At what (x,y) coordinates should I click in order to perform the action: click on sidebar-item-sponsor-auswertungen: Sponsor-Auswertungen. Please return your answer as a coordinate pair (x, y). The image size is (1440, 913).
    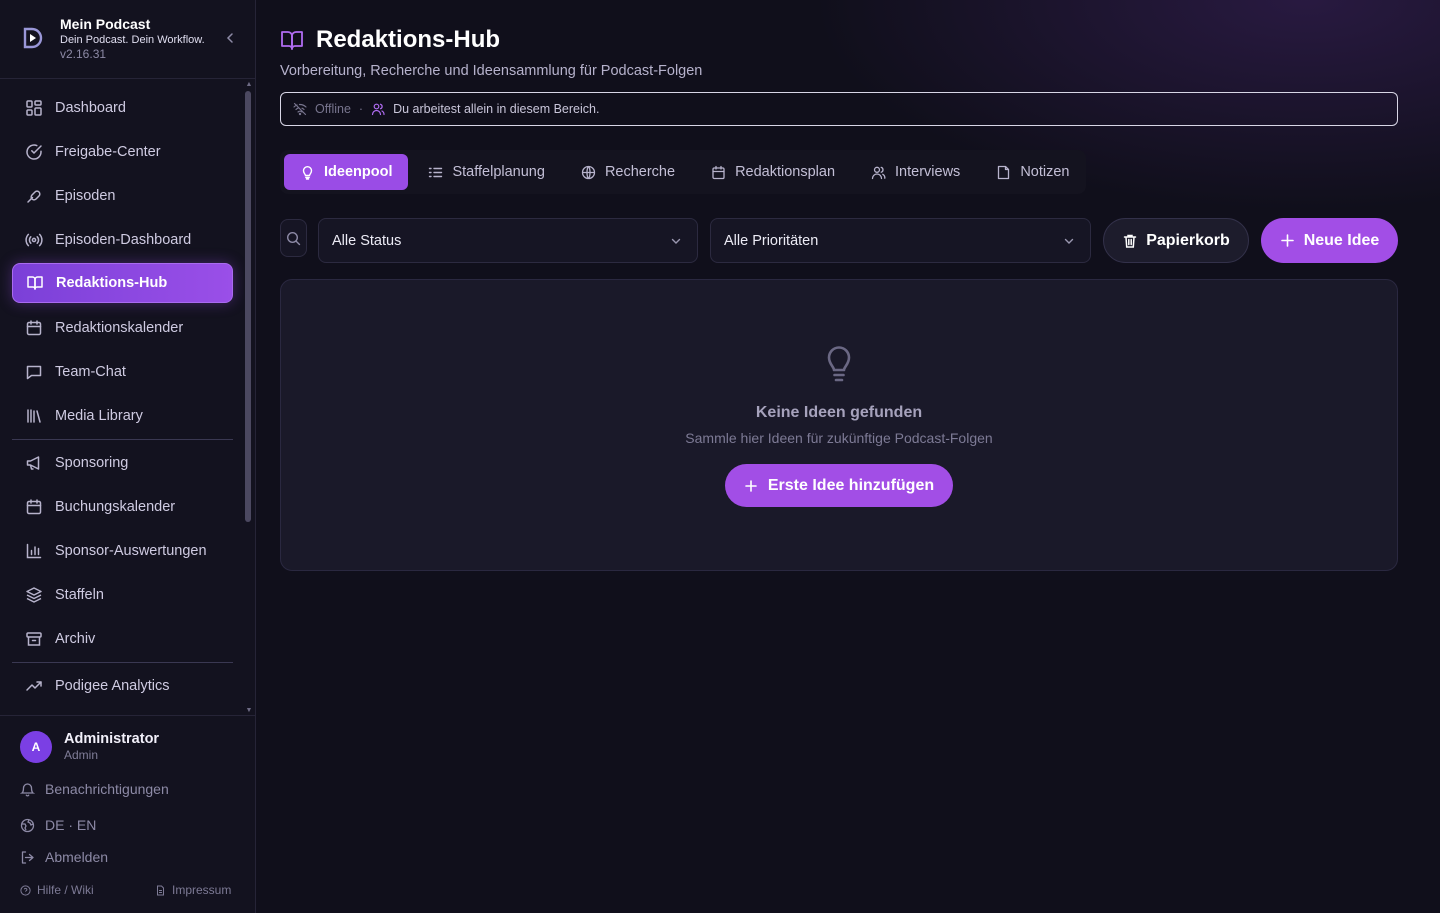
    Looking at the image, I should click on (122, 551).